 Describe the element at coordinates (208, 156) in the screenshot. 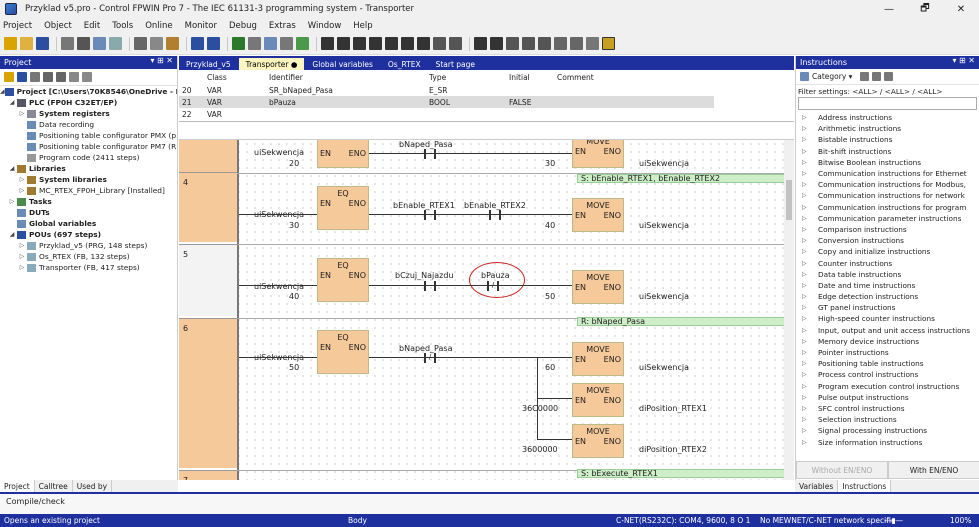

I see `network-number` at that location.